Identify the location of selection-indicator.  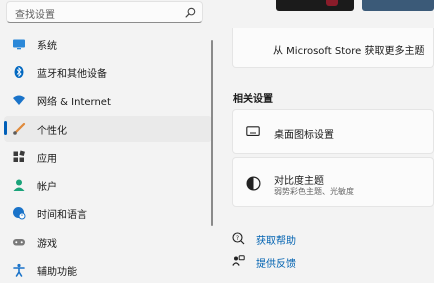
(5, 128).